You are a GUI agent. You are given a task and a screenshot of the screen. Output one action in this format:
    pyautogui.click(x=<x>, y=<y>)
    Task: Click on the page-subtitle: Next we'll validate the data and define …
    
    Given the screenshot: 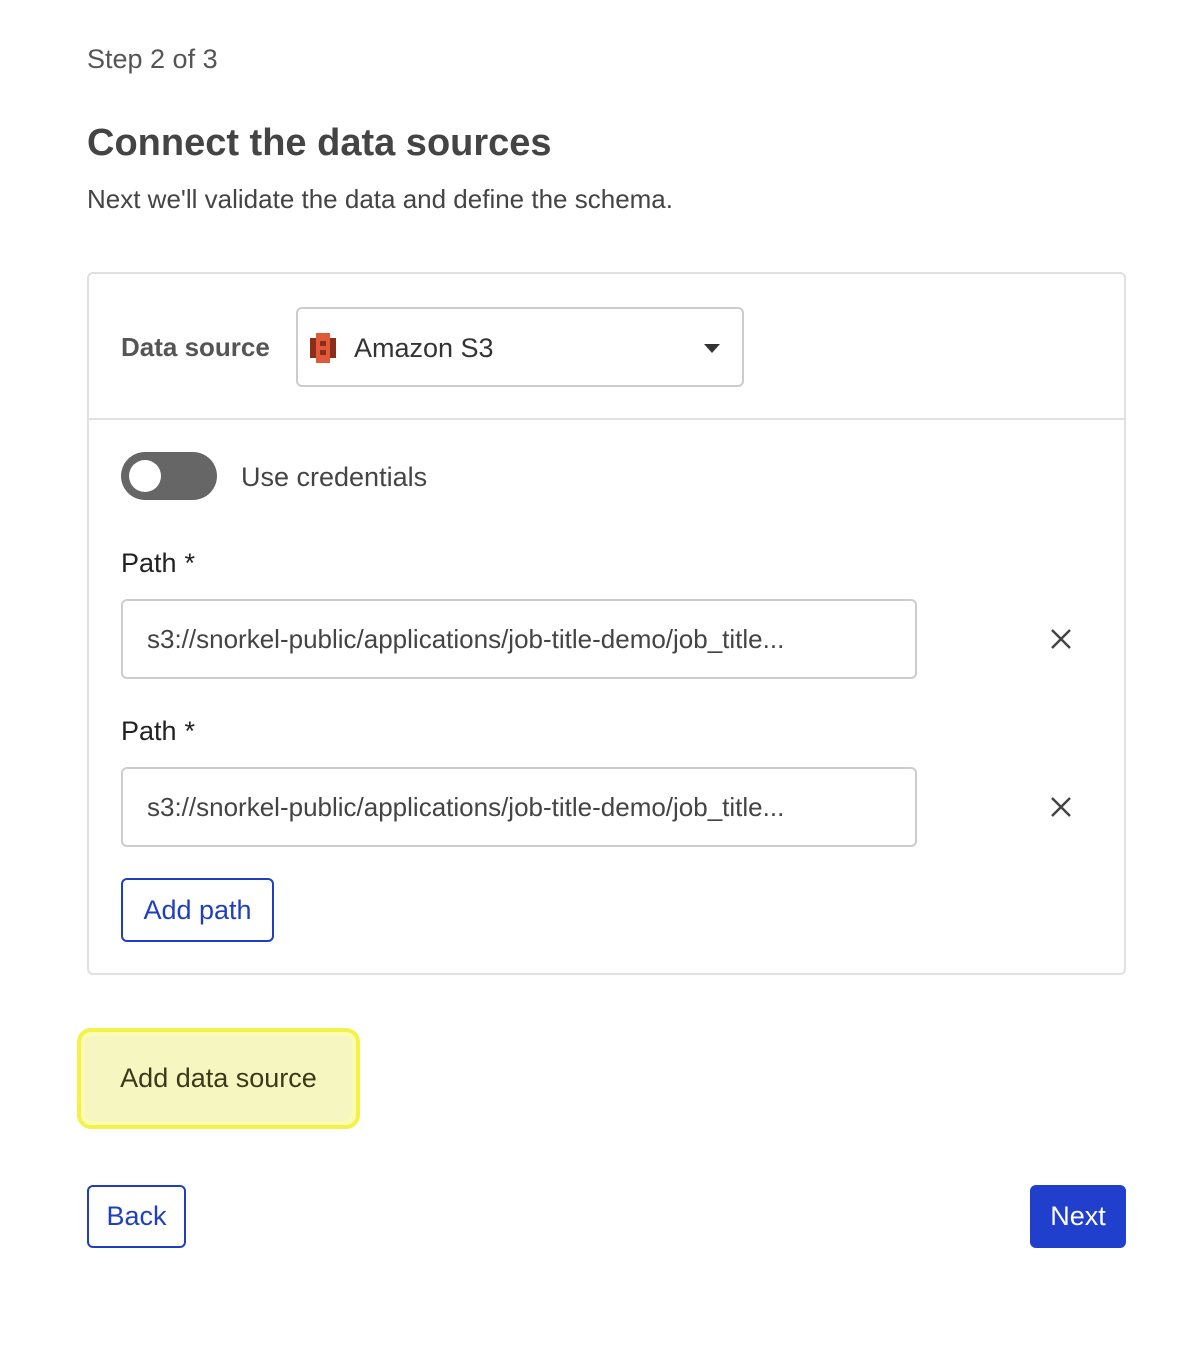 What is the action you would take?
    pyautogui.click(x=380, y=199)
    